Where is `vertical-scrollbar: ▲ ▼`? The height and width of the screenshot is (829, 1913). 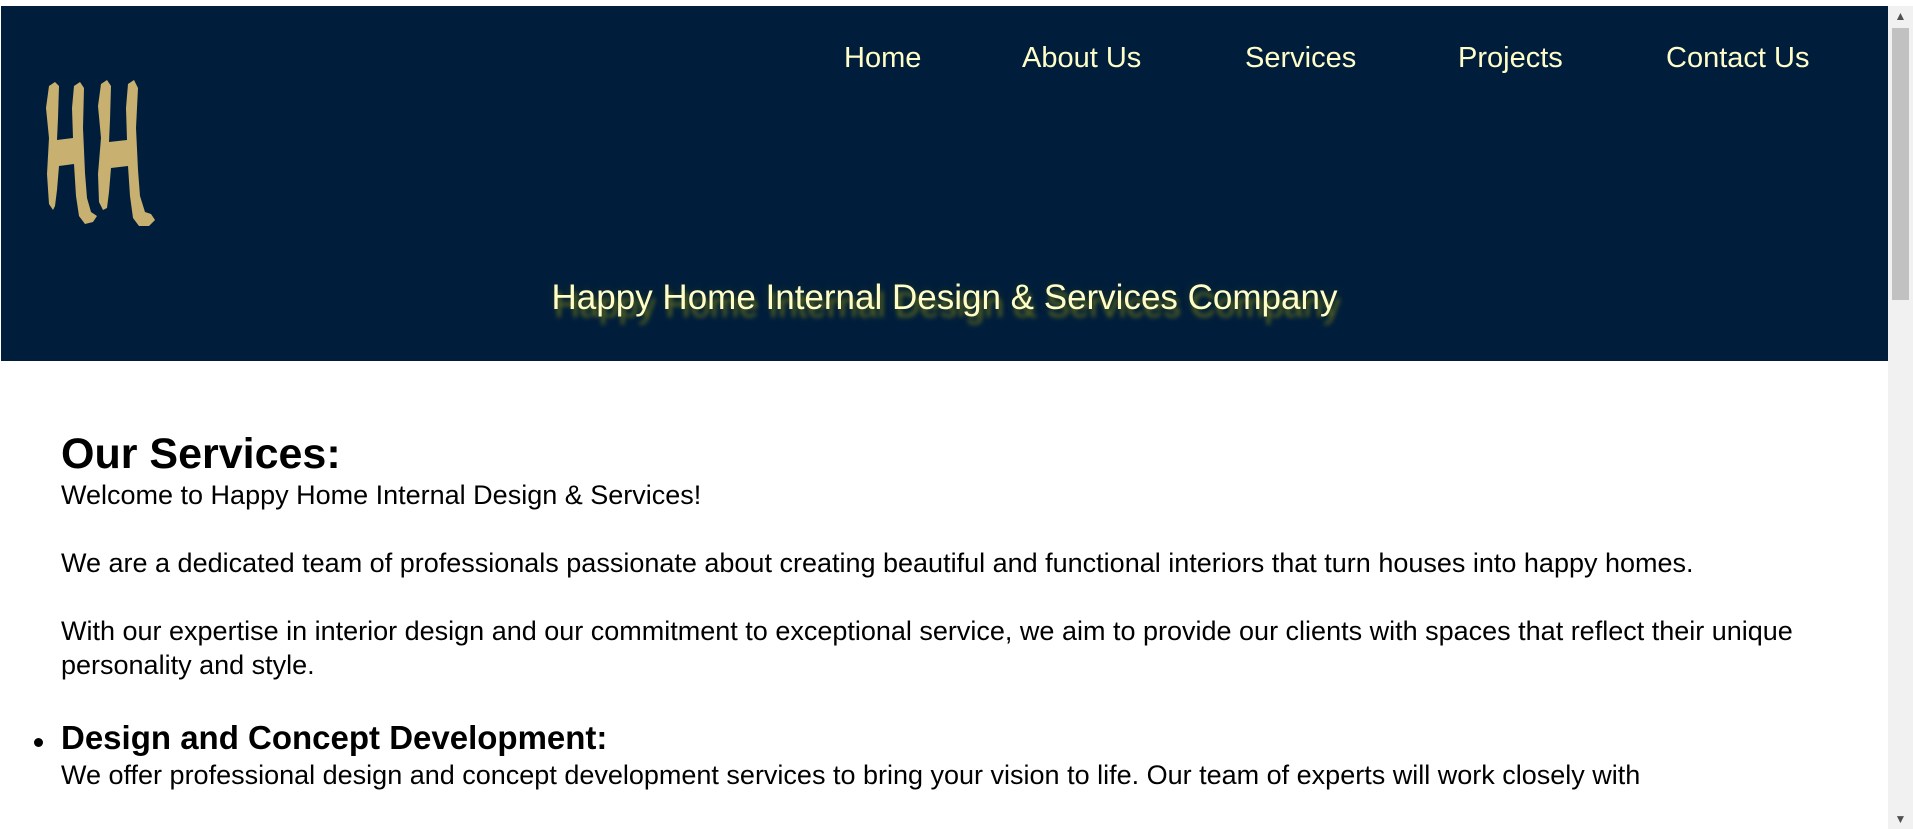 vertical-scrollbar: ▲ ▼ is located at coordinates (1900, 417).